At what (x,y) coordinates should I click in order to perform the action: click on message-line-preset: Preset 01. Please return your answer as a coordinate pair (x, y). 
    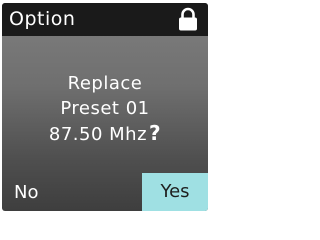
    Looking at the image, I should click on (105, 108).